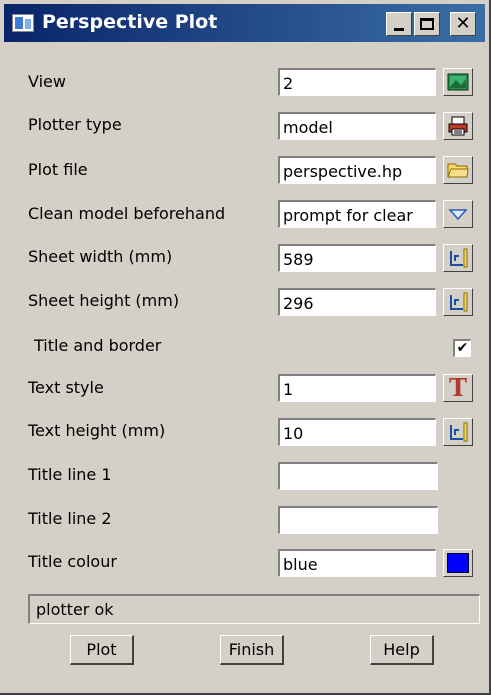  I want to click on text-style-input: 1, so click(357, 388).